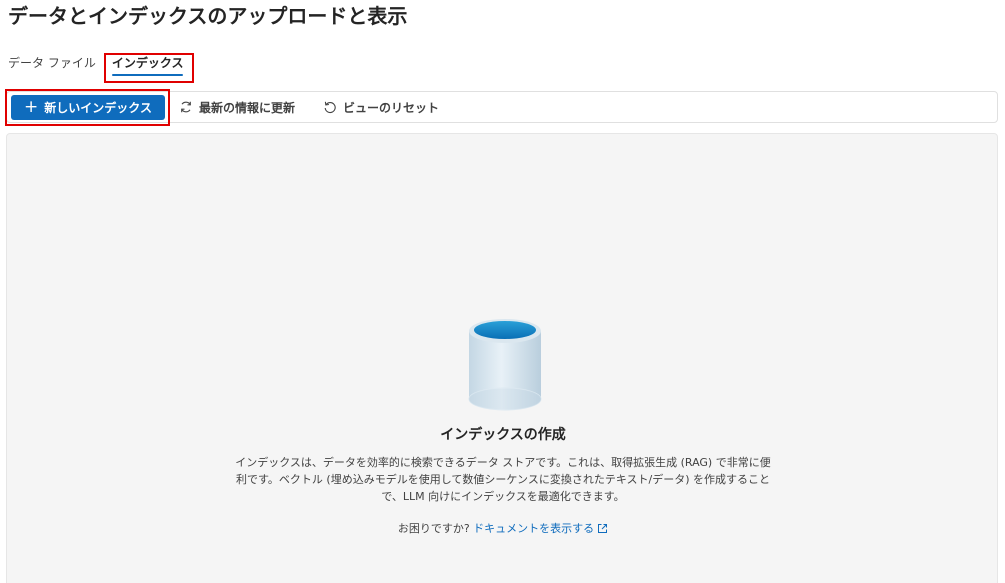 This screenshot has width=1005, height=583. Describe the element at coordinates (391, 107) in the screenshot. I see `reset-view-label: ビューのリセット` at that location.